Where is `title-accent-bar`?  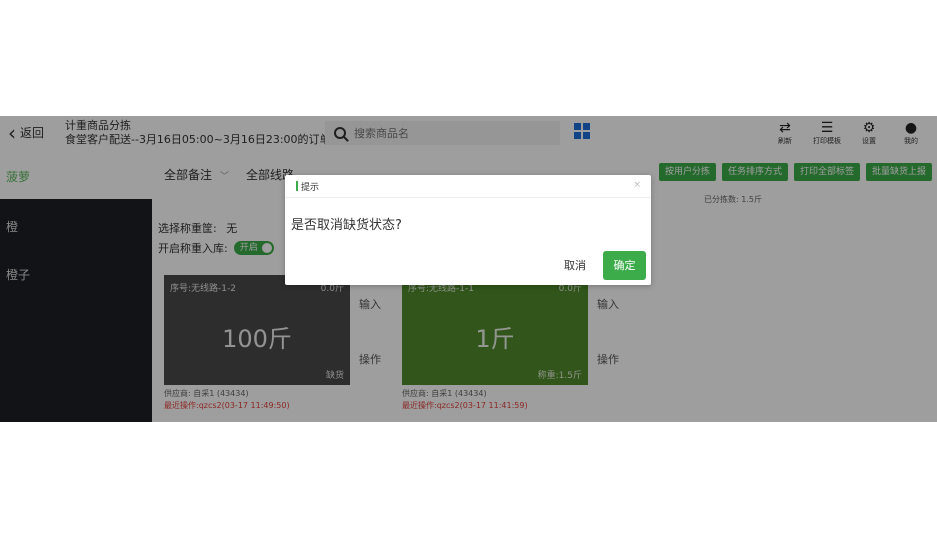
title-accent-bar is located at coordinates (297, 186).